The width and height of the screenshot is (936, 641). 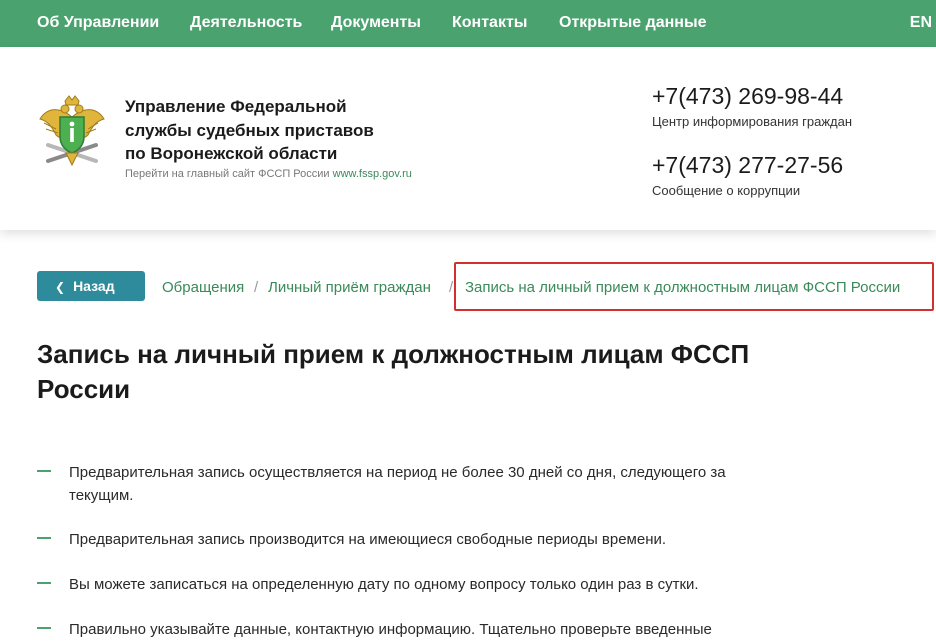 What do you see at coordinates (489, 23) in the screenshot?
I see `nav-item-contacts: Контакты` at bounding box center [489, 23].